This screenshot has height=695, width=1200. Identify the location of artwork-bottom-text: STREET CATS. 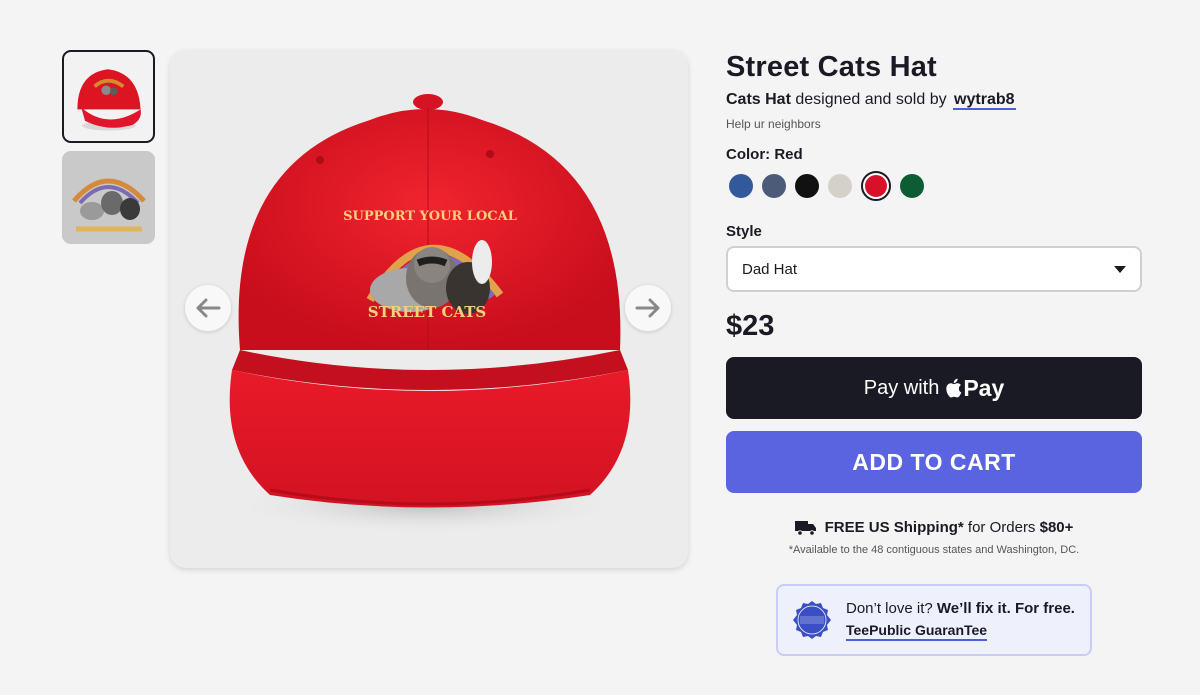
(427, 312).